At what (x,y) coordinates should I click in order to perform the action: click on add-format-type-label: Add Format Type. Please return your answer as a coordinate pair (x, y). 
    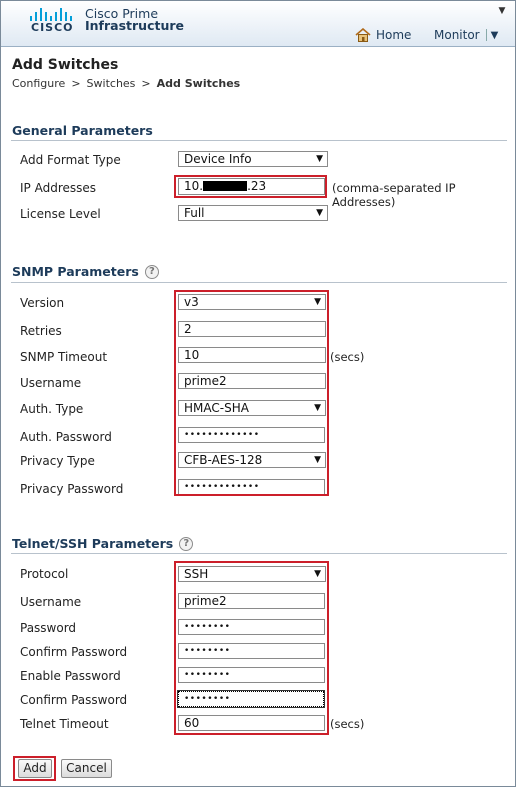
    Looking at the image, I should click on (70, 160).